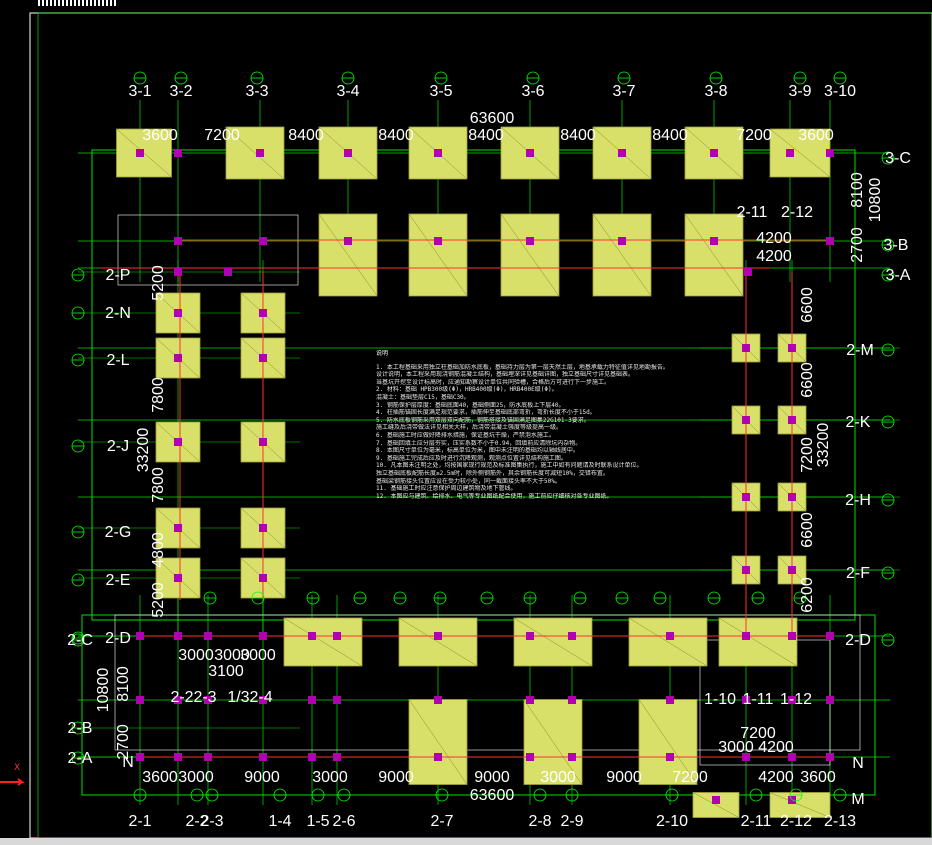 This screenshot has height=845, width=932. What do you see at coordinates (860, 350) in the screenshot?
I see `dimension-label: 2-M` at bounding box center [860, 350].